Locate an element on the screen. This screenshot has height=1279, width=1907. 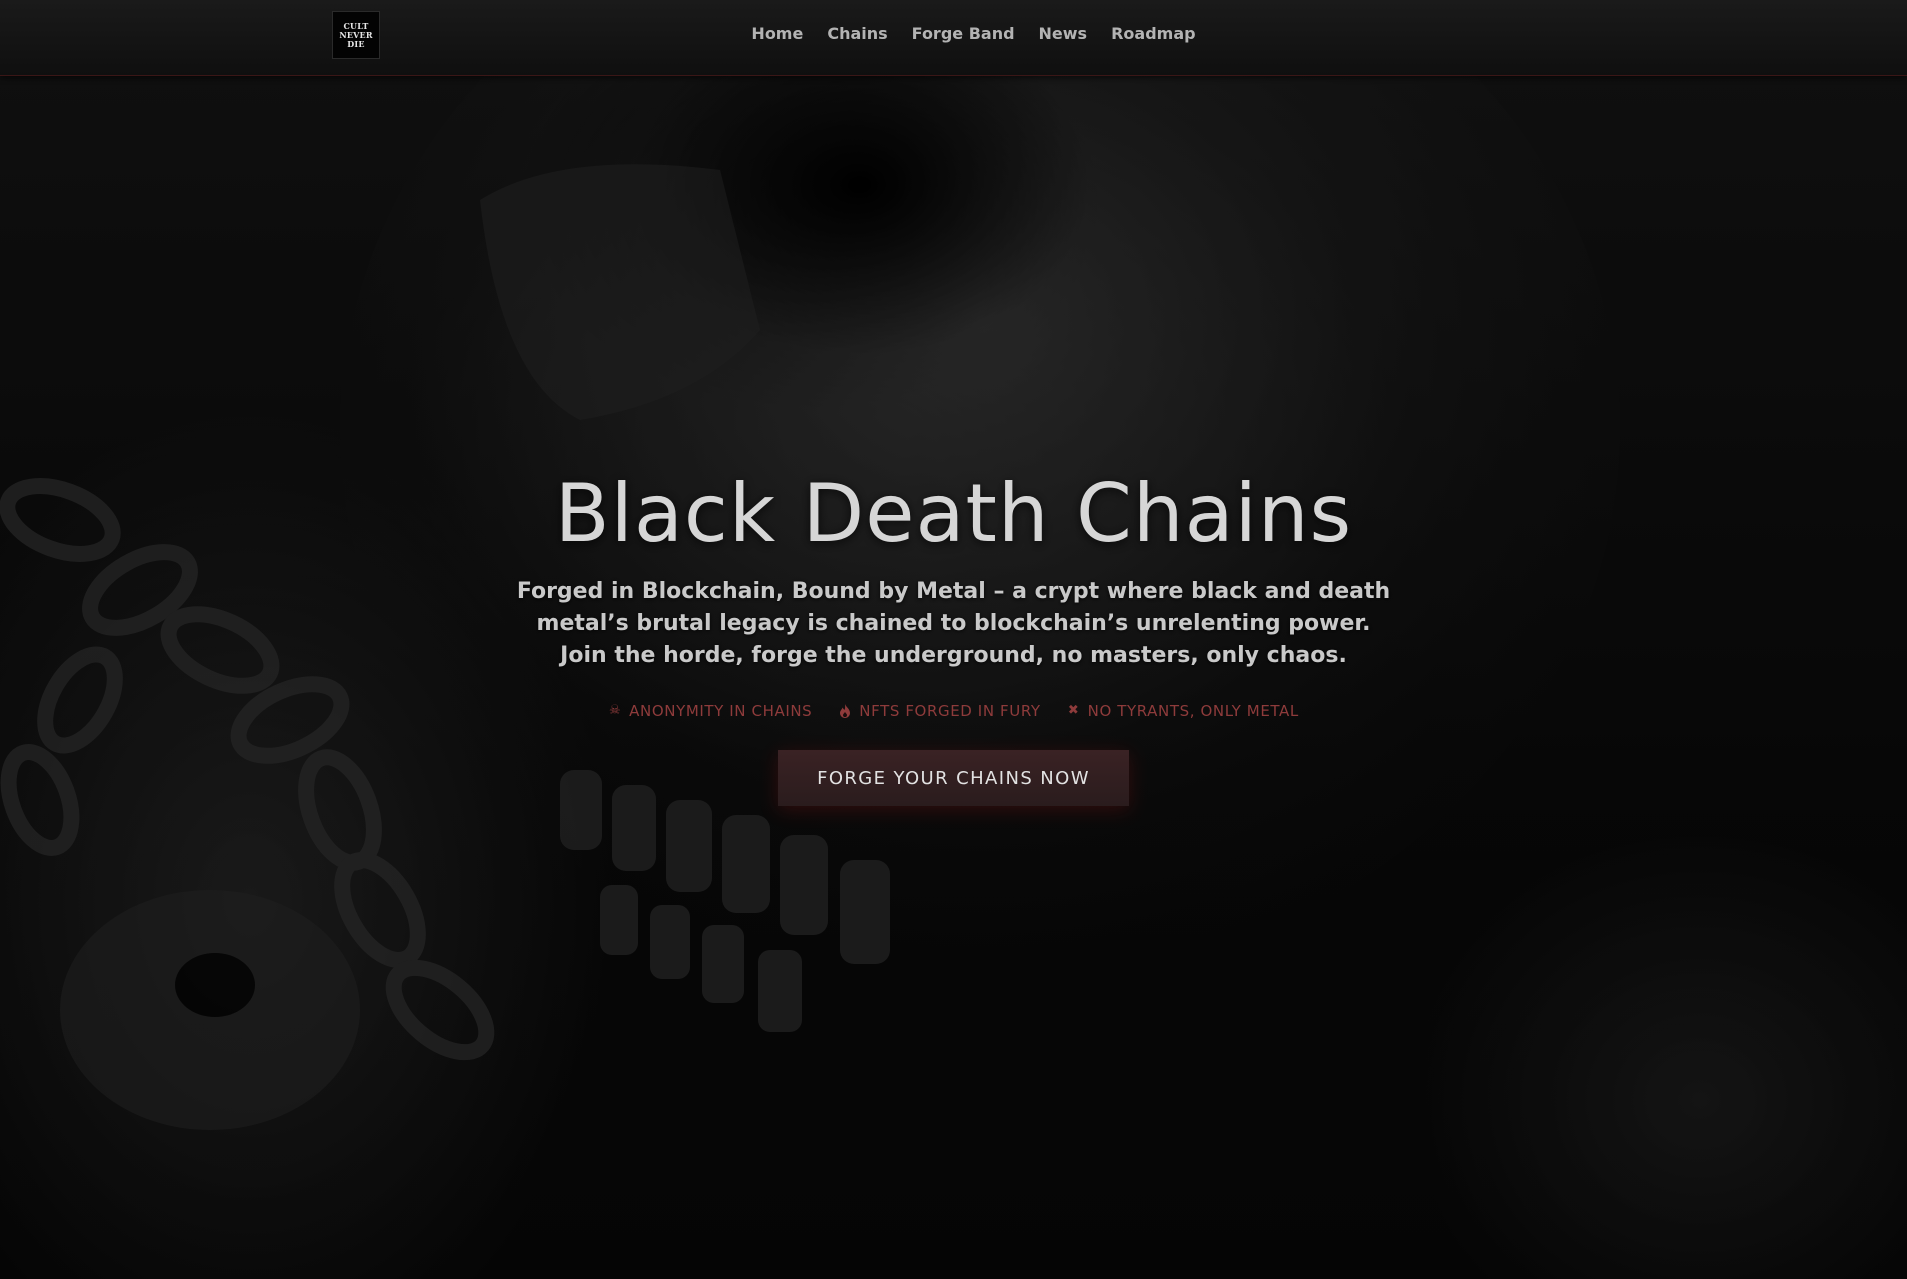
feature-anonymity: ☠ ANONYMITY IN CHAINS is located at coordinates (710, 711).